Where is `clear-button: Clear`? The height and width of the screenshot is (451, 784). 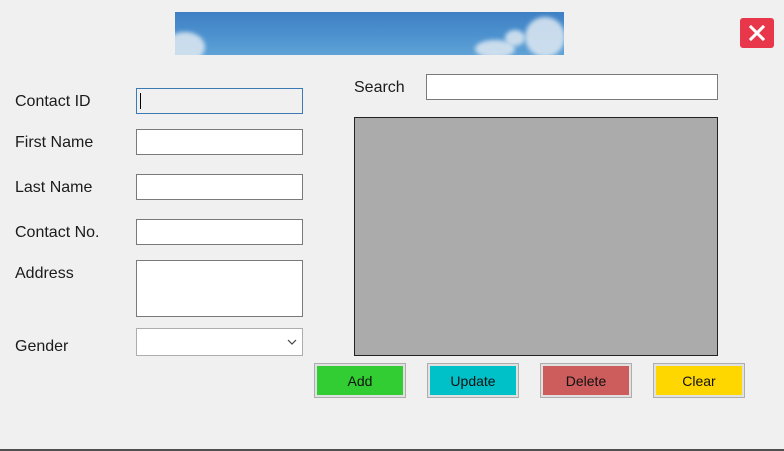
clear-button: Clear is located at coordinates (699, 380).